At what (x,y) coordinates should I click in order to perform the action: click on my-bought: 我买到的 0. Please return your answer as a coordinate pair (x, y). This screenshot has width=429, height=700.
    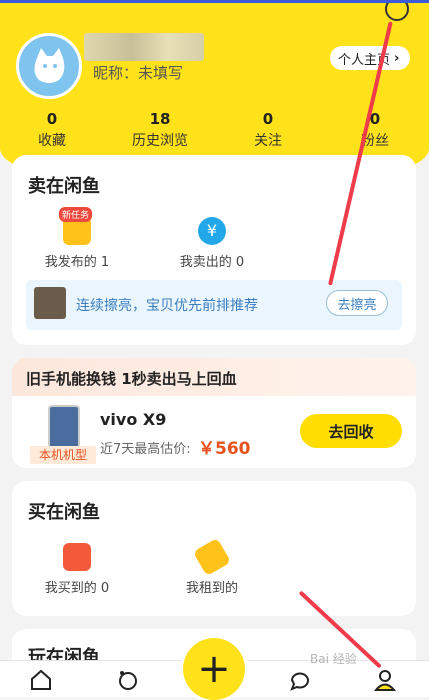
    Looking at the image, I should click on (77, 569).